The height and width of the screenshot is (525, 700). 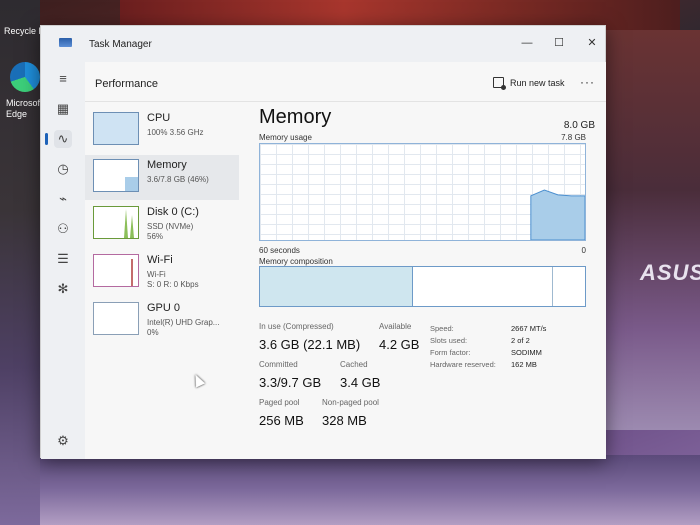 I want to click on non-paged-pool-label: Non-paged pool, so click(x=350, y=402).